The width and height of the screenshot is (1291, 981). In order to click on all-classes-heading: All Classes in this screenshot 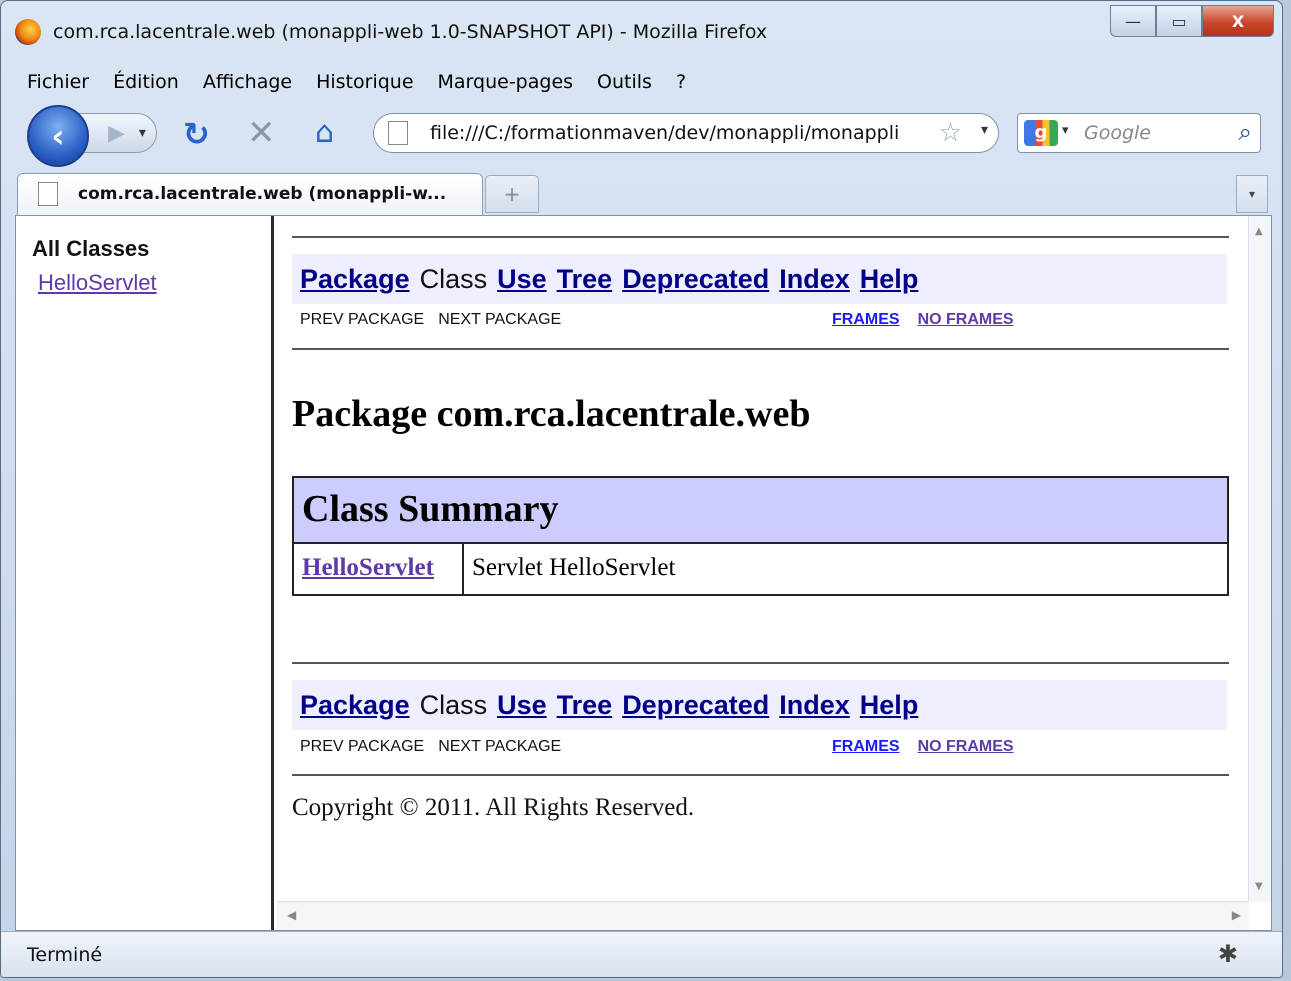, I will do `click(91, 248)`.